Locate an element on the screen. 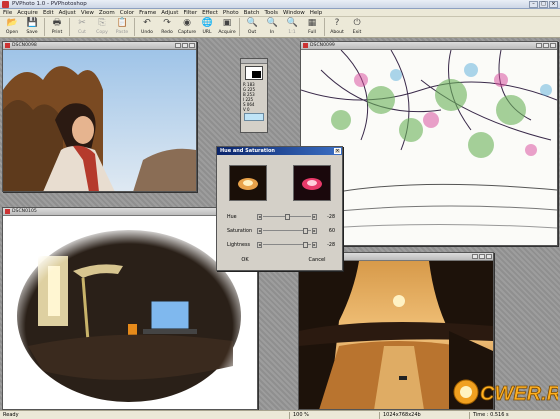 The image size is (560, 419). menu-item-filter: Filter is located at coordinates (190, 13).